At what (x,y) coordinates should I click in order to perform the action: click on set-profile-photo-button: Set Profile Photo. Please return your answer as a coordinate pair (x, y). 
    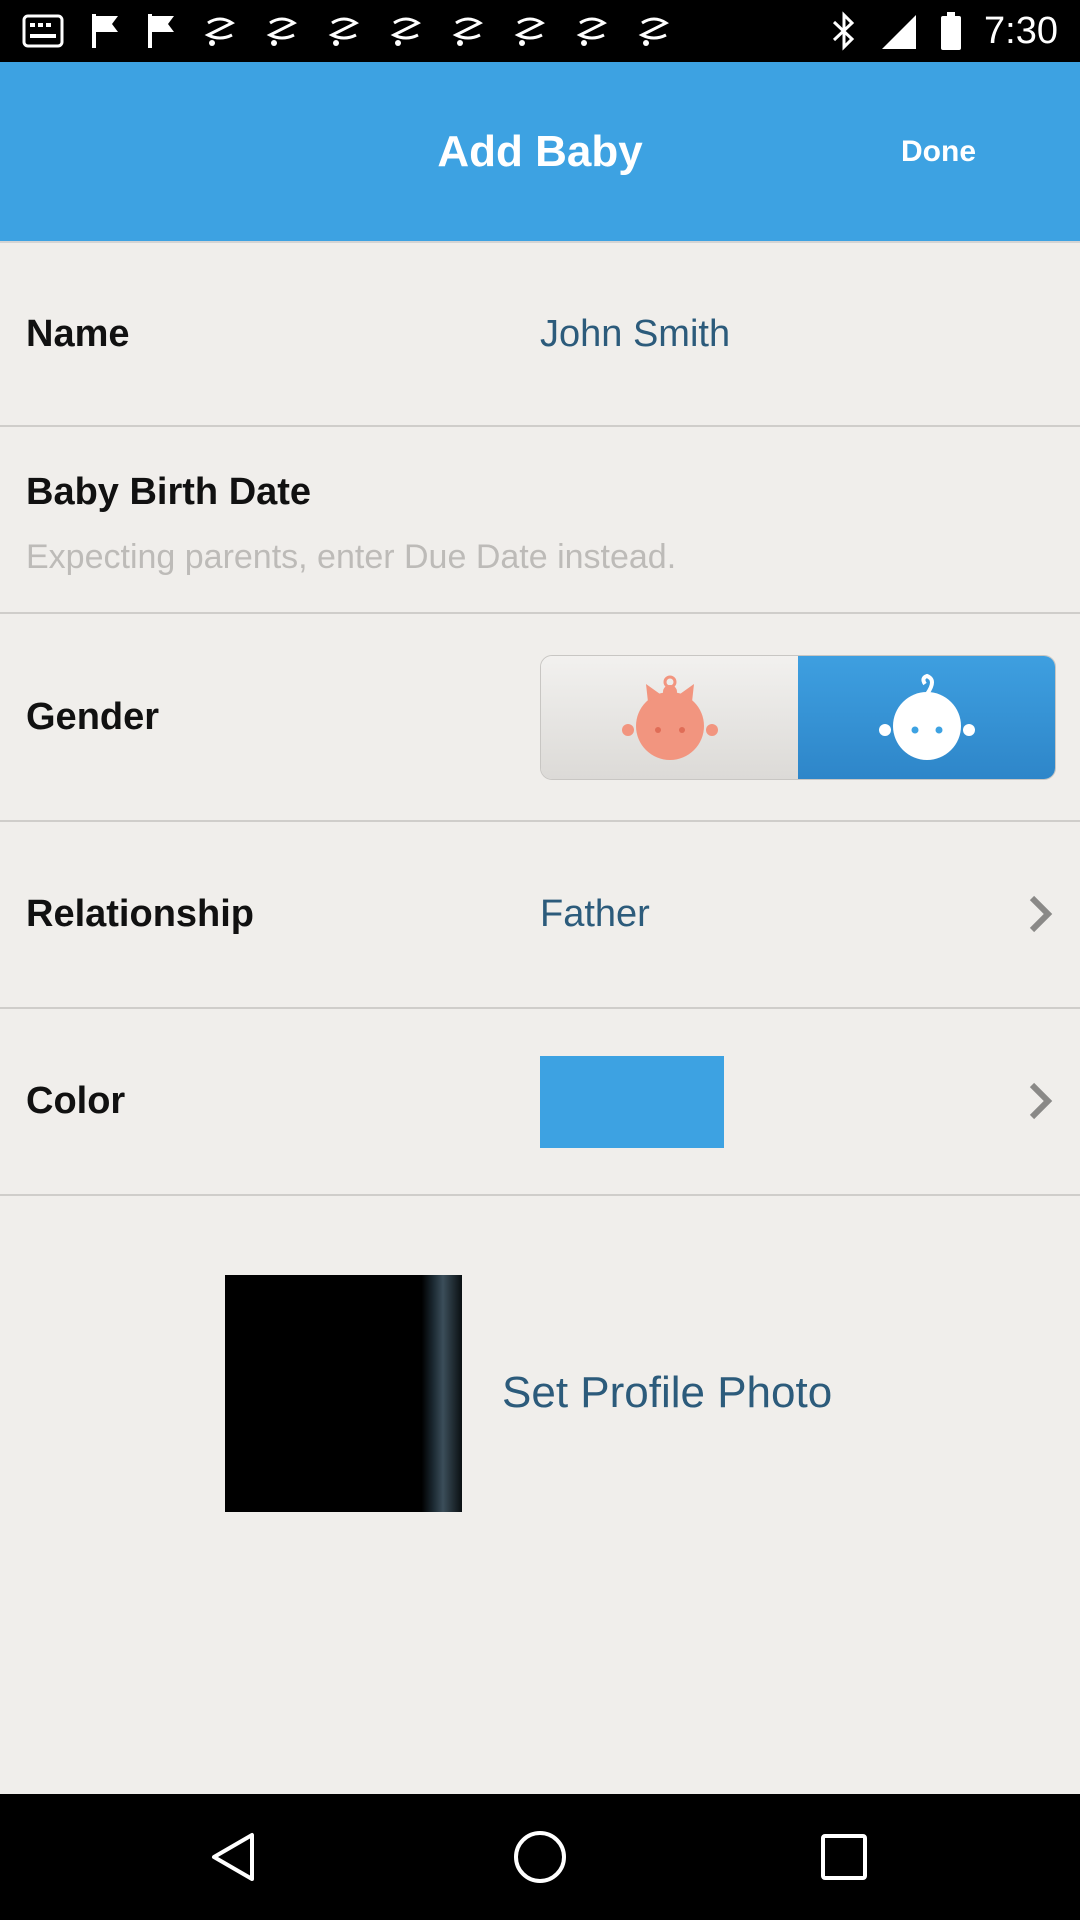
    Looking at the image, I should click on (667, 1393).